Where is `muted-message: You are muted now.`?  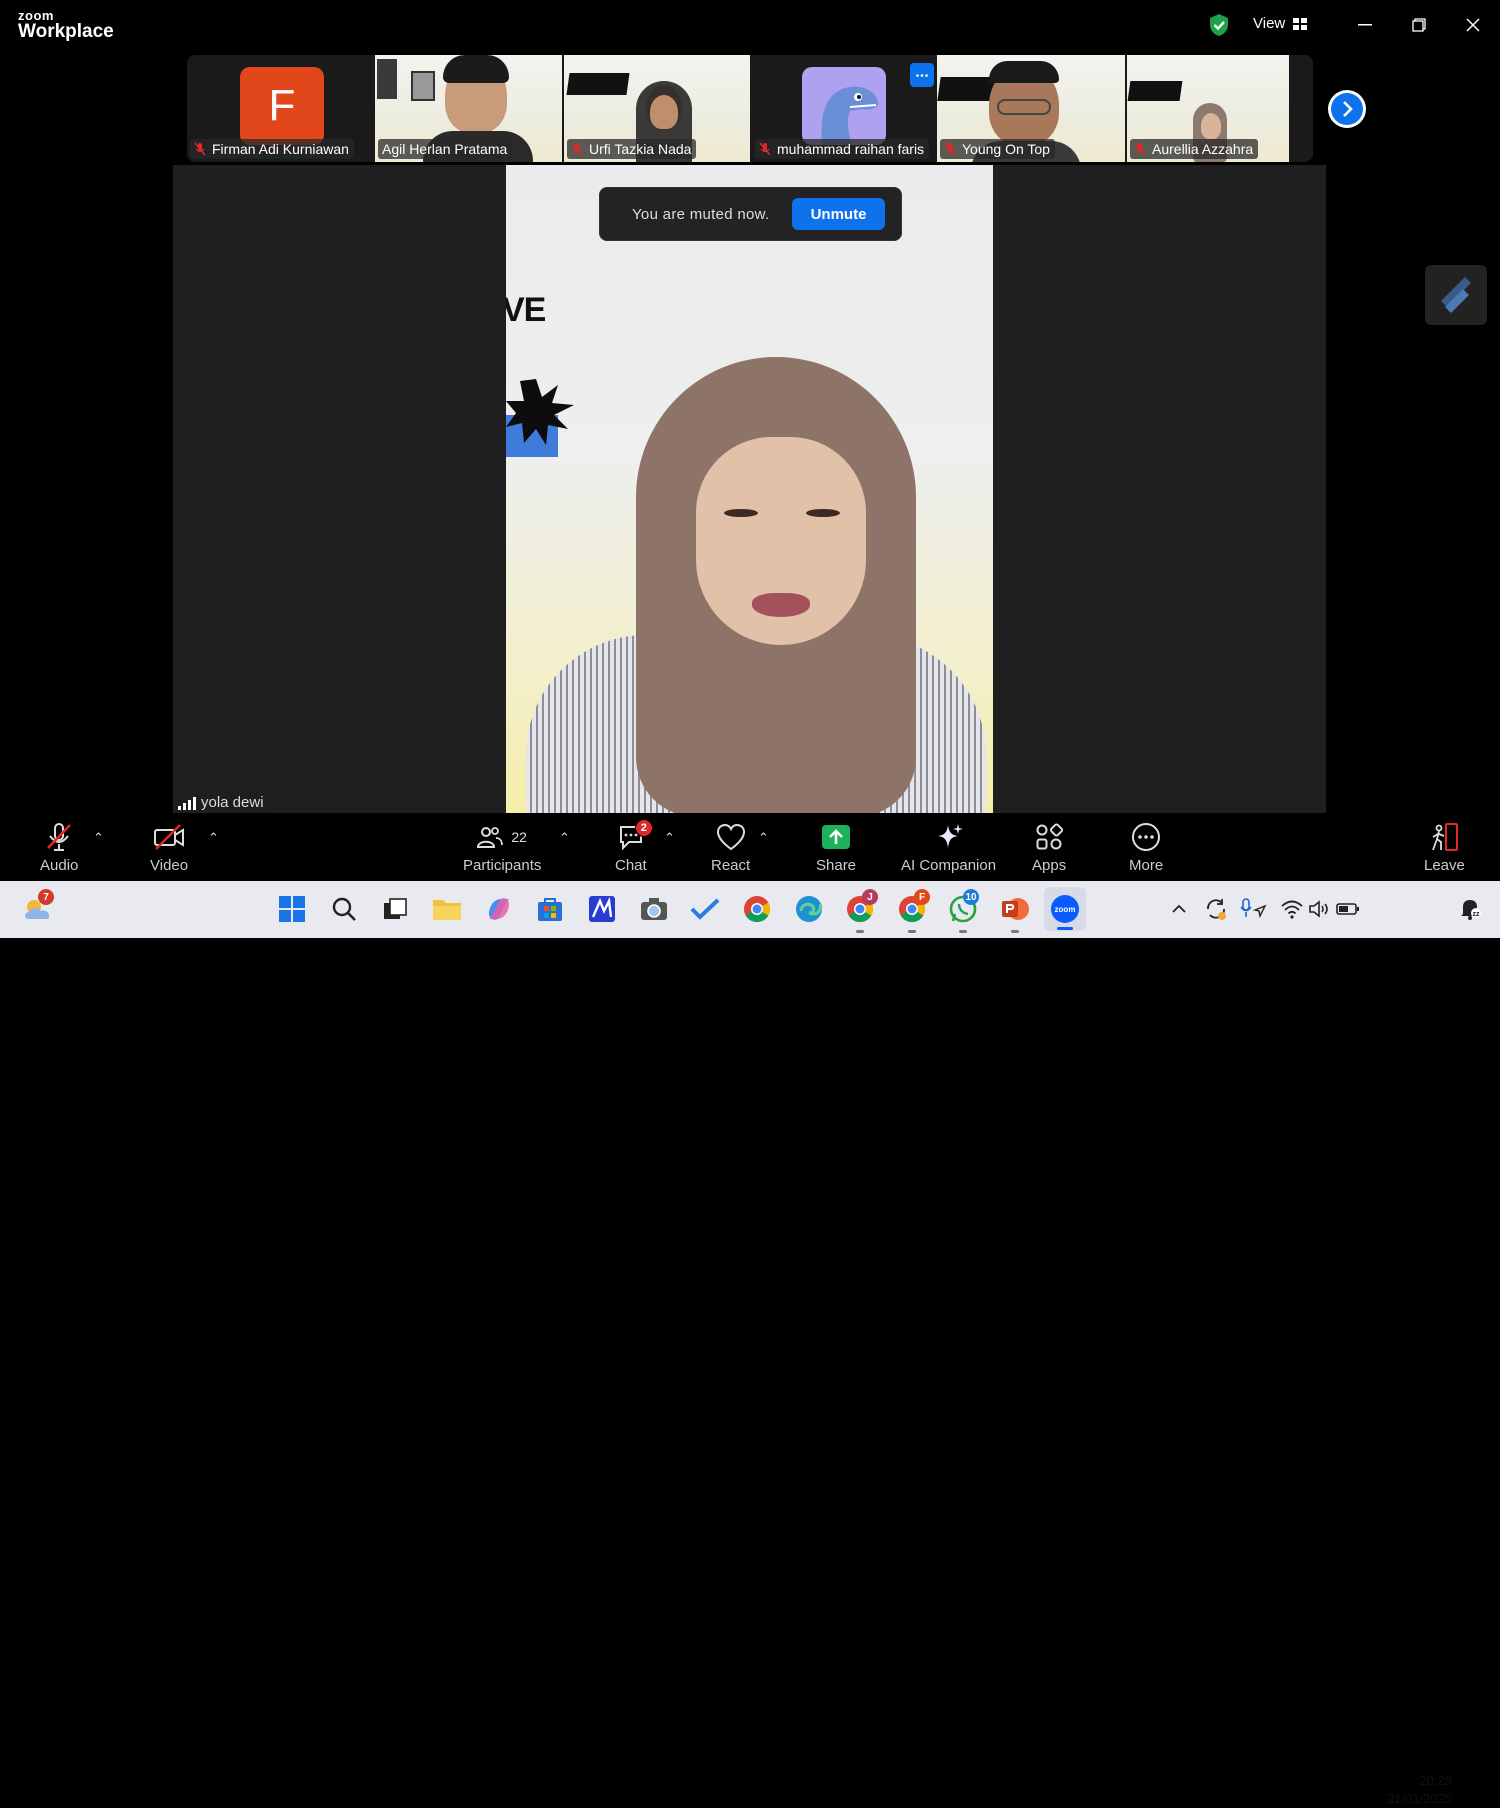 muted-message: You are muted now. is located at coordinates (701, 214).